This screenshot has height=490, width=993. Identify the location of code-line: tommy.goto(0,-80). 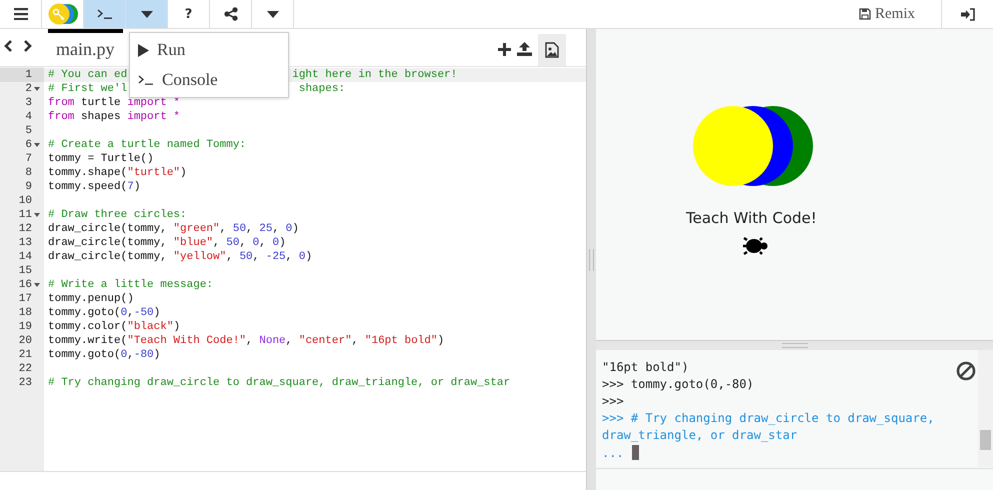
(104, 355).